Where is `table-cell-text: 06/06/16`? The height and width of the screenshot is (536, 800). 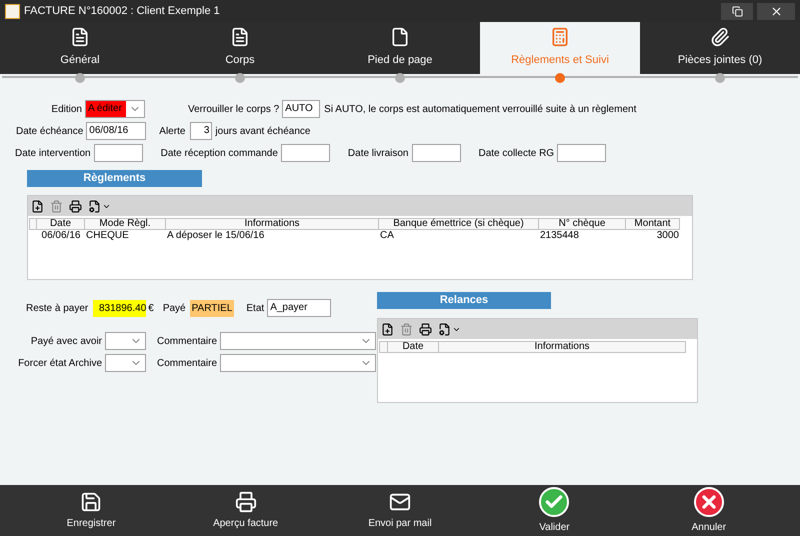 table-cell-text: 06/06/16 is located at coordinates (61, 236).